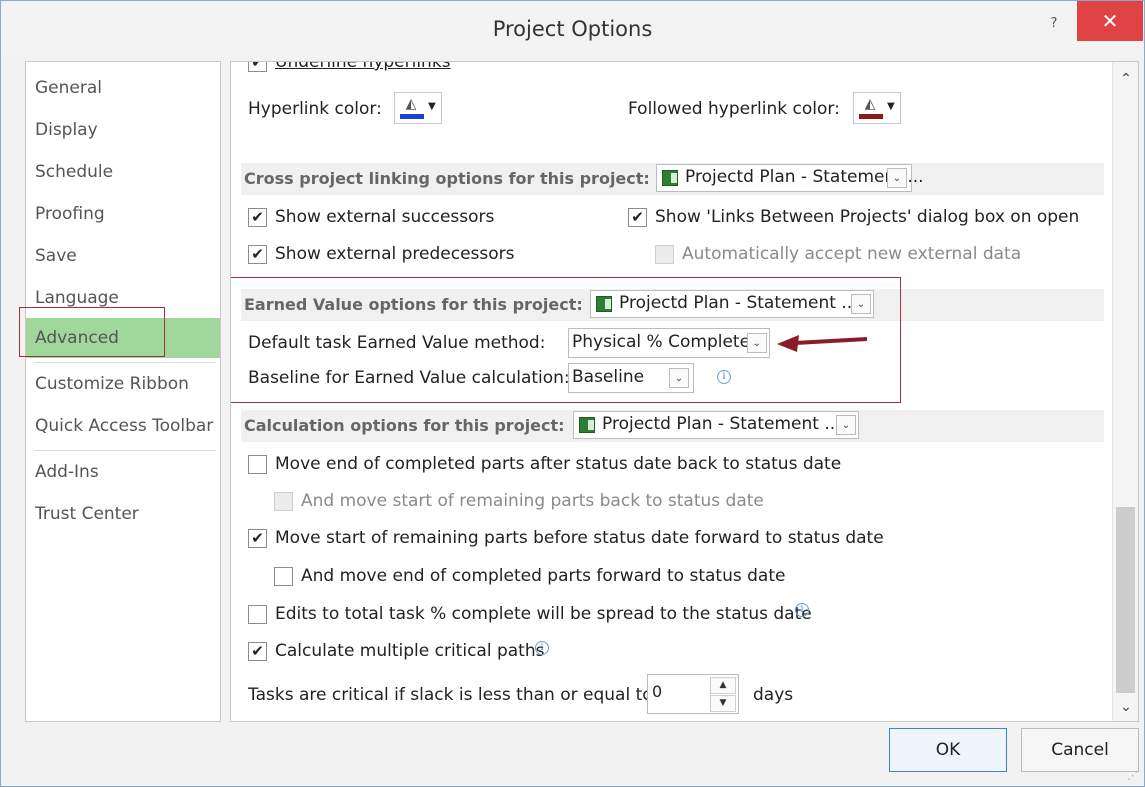 The height and width of the screenshot is (787, 1145). Describe the element at coordinates (412, 116) in the screenshot. I see `hyperlink-color-swatch` at that location.